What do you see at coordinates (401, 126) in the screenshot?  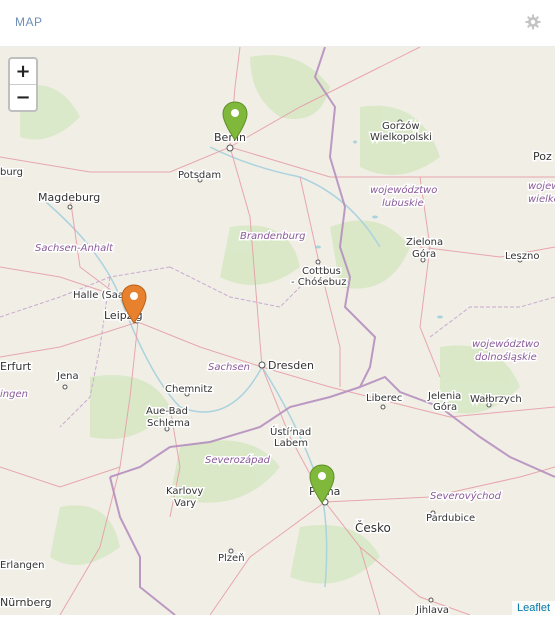 I see `label-gorzow: Gorzów` at bounding box center [401, 126].